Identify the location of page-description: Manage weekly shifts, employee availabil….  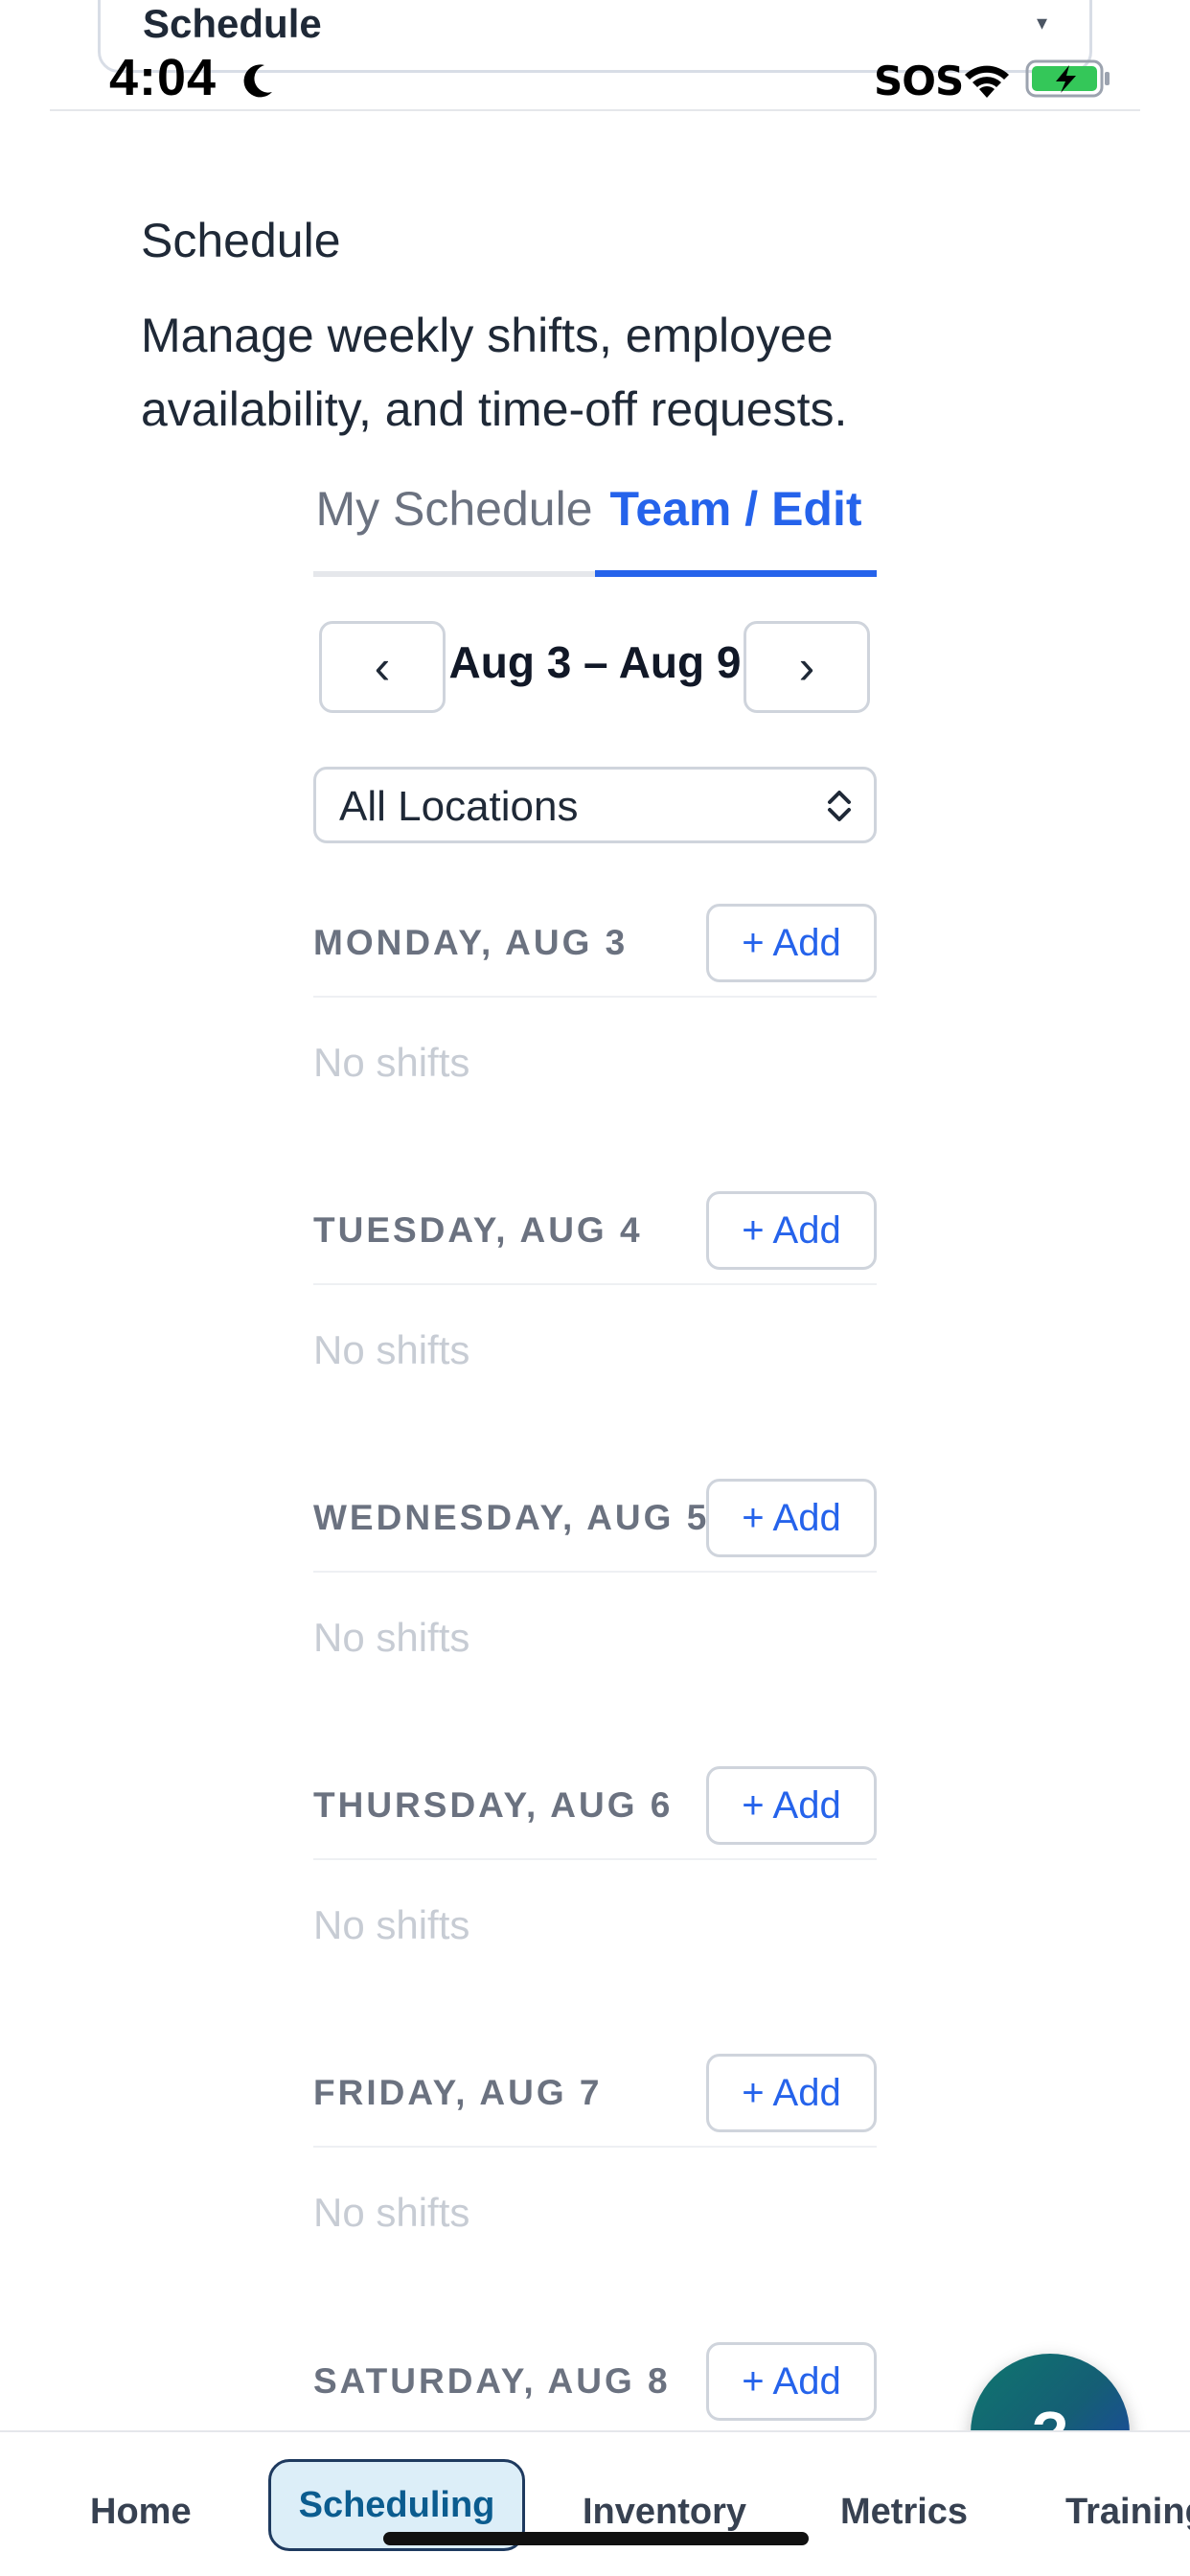
(495, 373).